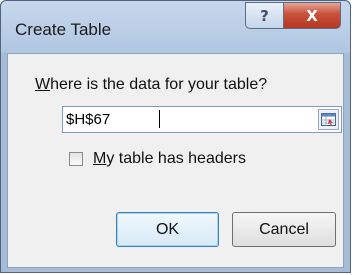 This screenshot has height=275, width=357. I want to click on close-x-icon: X, so click(312, 15).